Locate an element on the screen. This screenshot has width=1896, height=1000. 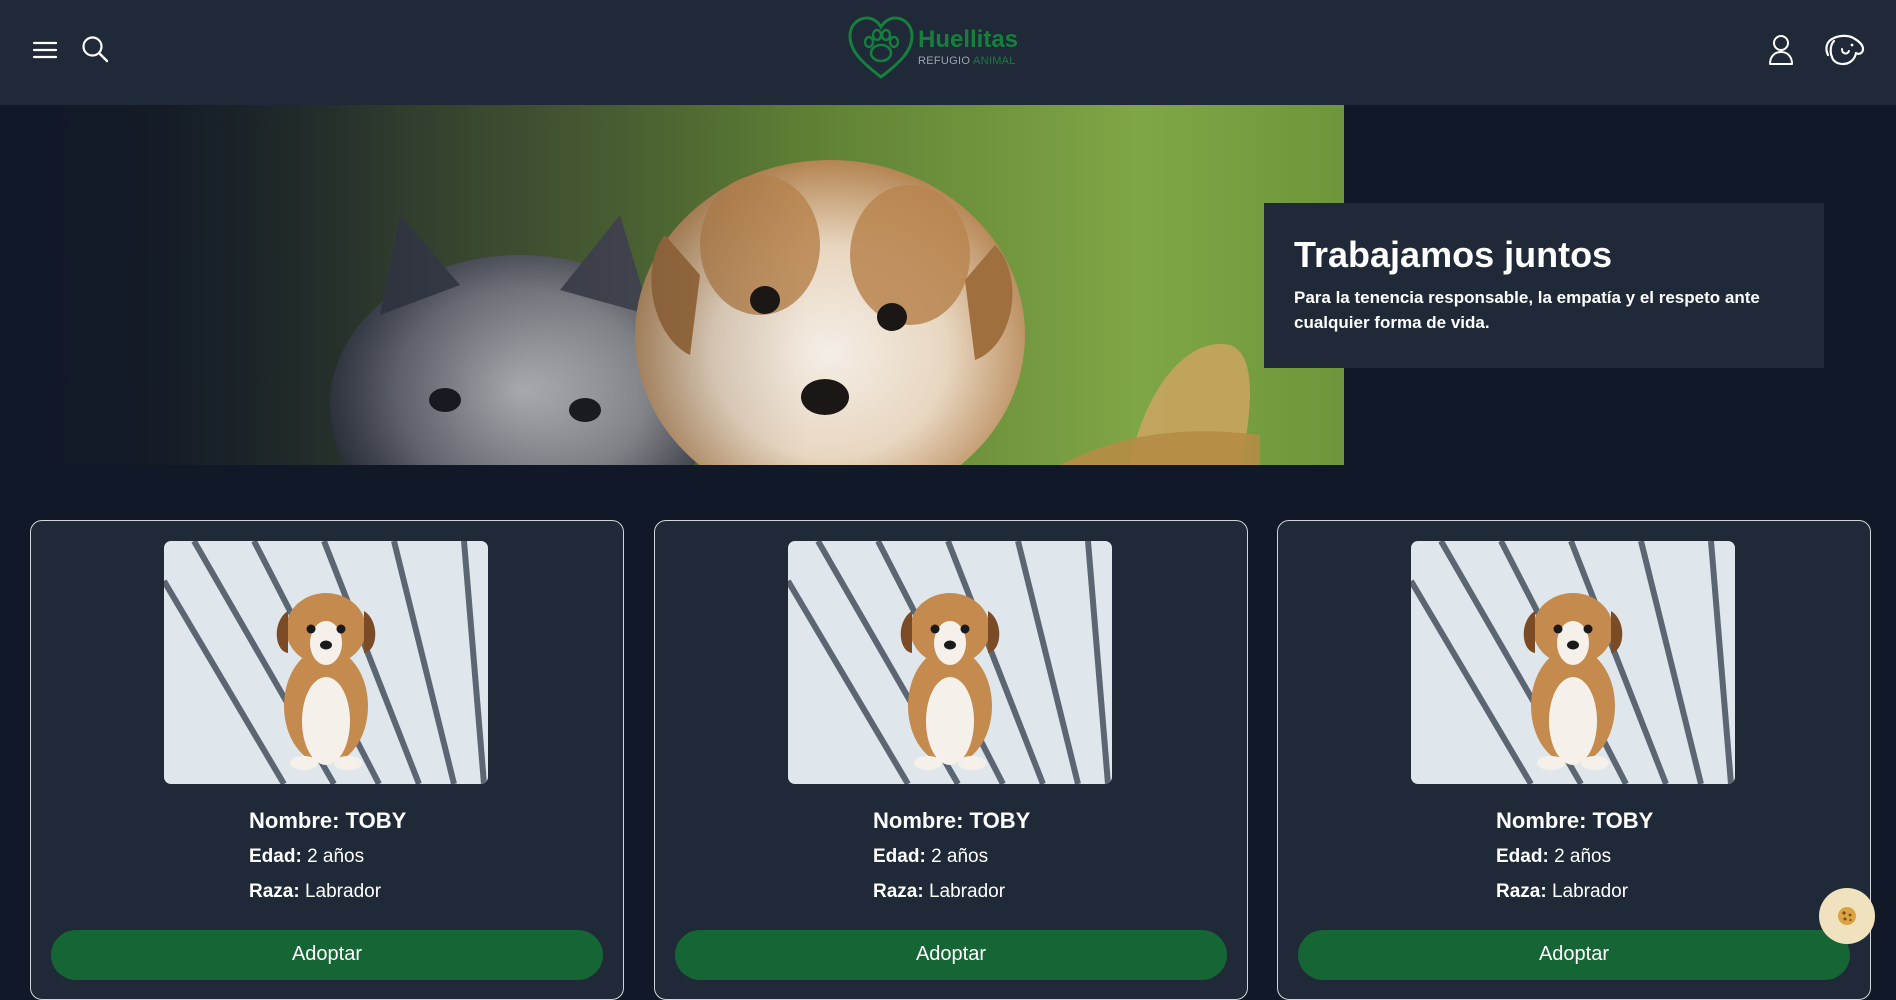
search-icon is located at coordinates (95, 49).